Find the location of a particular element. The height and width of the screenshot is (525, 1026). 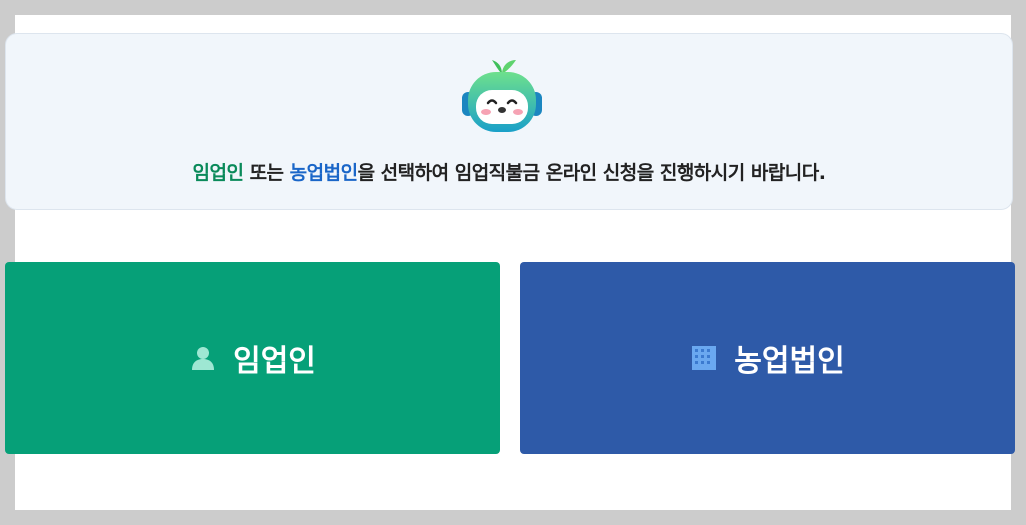

person-icon is located at coordinates (203, 358).